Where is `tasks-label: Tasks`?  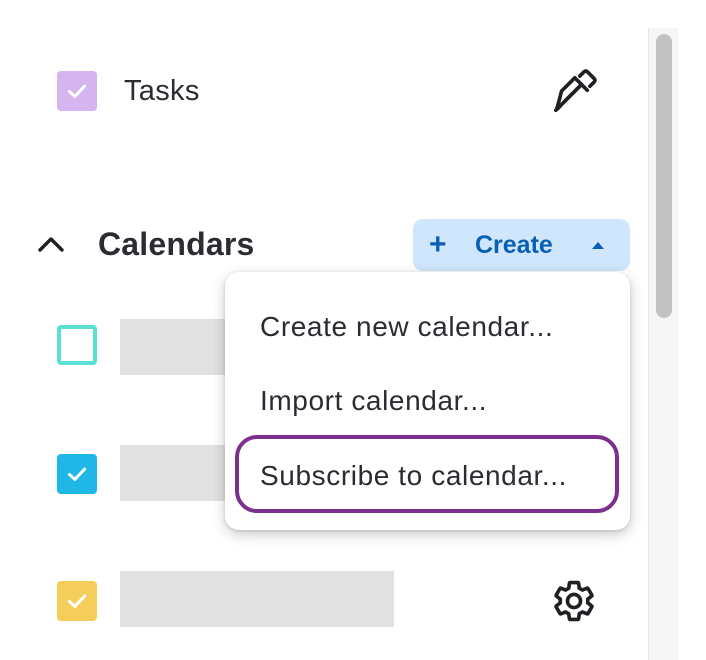 tasks-label: Tasks is located at coordinates (162, 91).